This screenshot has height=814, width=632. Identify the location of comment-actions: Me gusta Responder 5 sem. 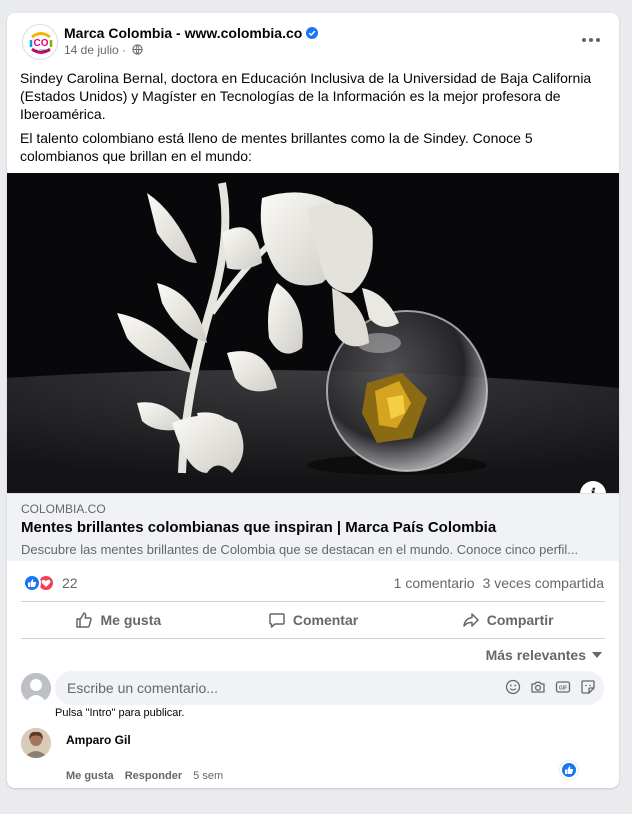
(144, 776).